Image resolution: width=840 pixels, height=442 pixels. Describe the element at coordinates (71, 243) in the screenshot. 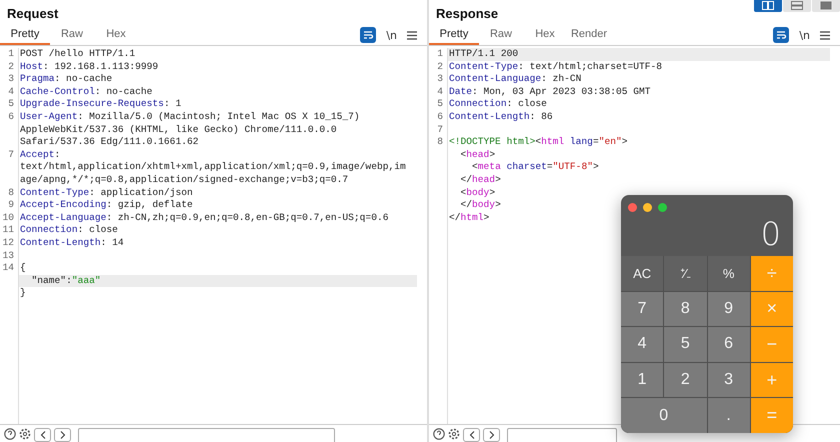

I see `code-line: Content-Length: 14` at that location.